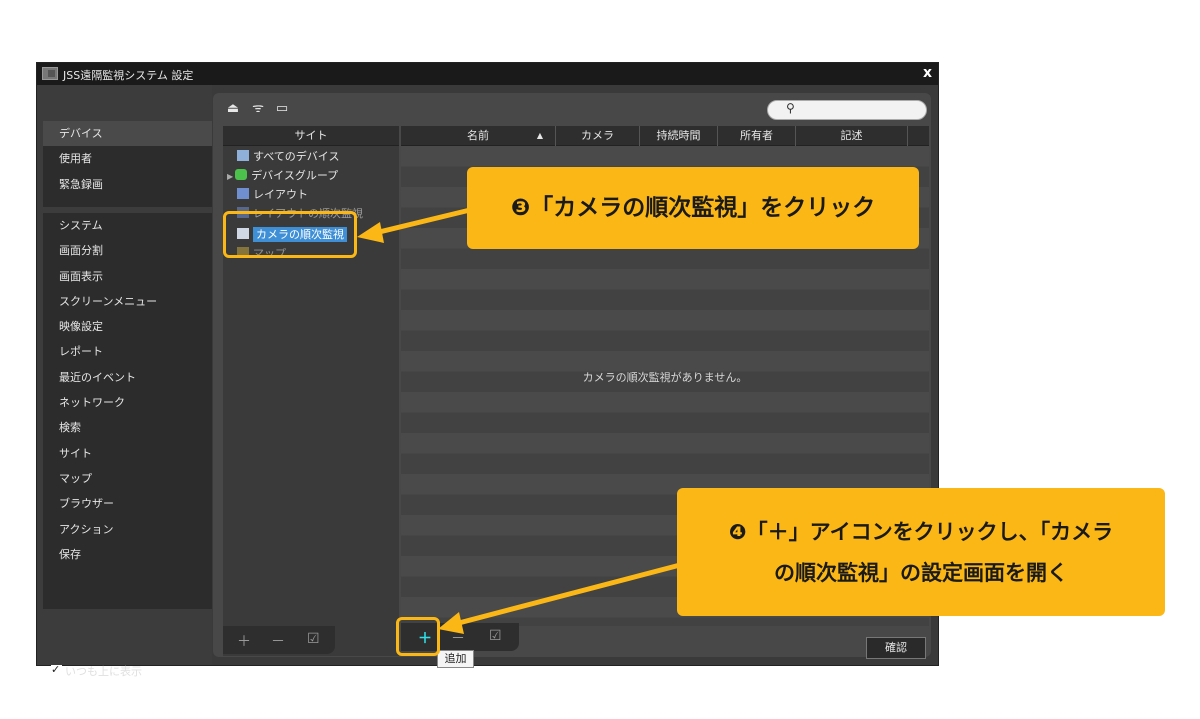 This screenshot has height=719, width=1200. Describe the element at coordinates (693, 208) in the screenshot. I see `callout-step3: ❸「カメラの順次監視」をクリック` at that location.